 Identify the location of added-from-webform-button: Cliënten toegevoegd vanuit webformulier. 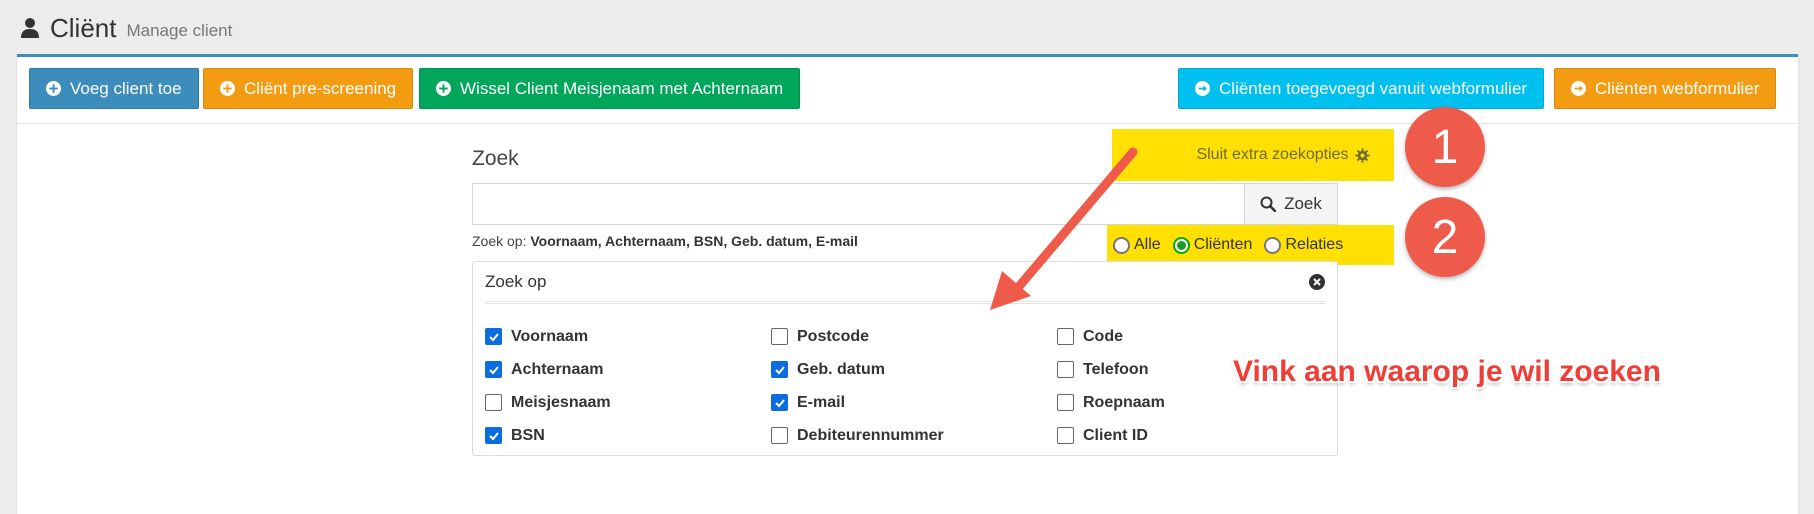
(1361, 88).